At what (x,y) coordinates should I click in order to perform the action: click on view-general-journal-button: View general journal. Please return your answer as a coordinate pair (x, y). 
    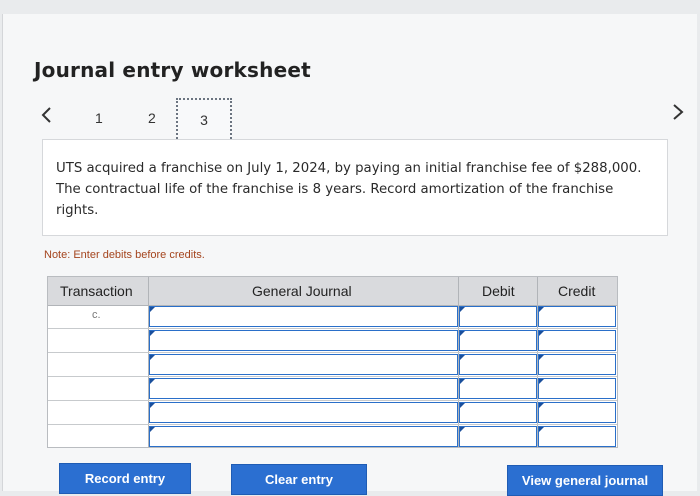
    Looking at the image, I should click on (585, 480).